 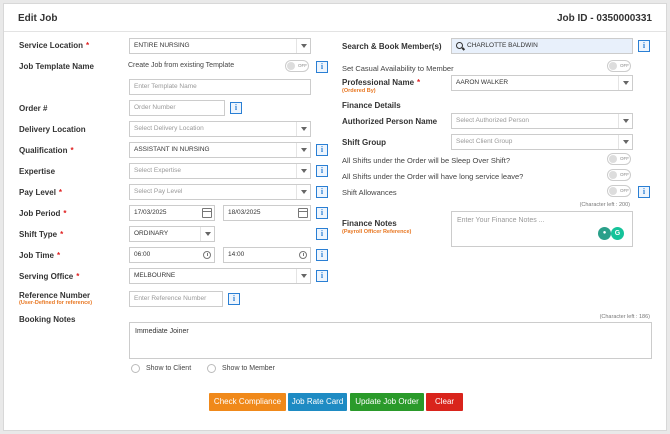 What do you see at coordinates (267, 213) in the screenshot?
I see `end-date-input: 18/03/2025` at bounding box center [267, 213].